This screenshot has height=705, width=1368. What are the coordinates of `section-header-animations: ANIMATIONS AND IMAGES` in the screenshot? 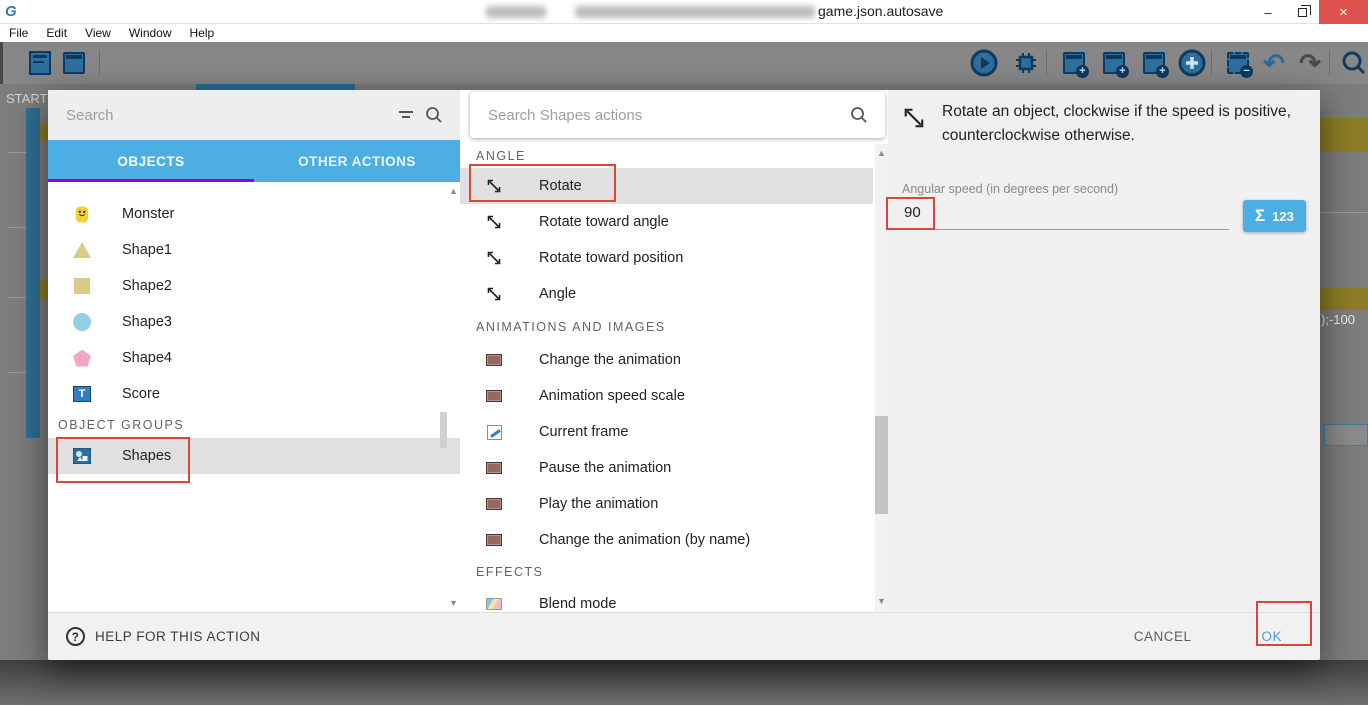 It's located at (571, 327).